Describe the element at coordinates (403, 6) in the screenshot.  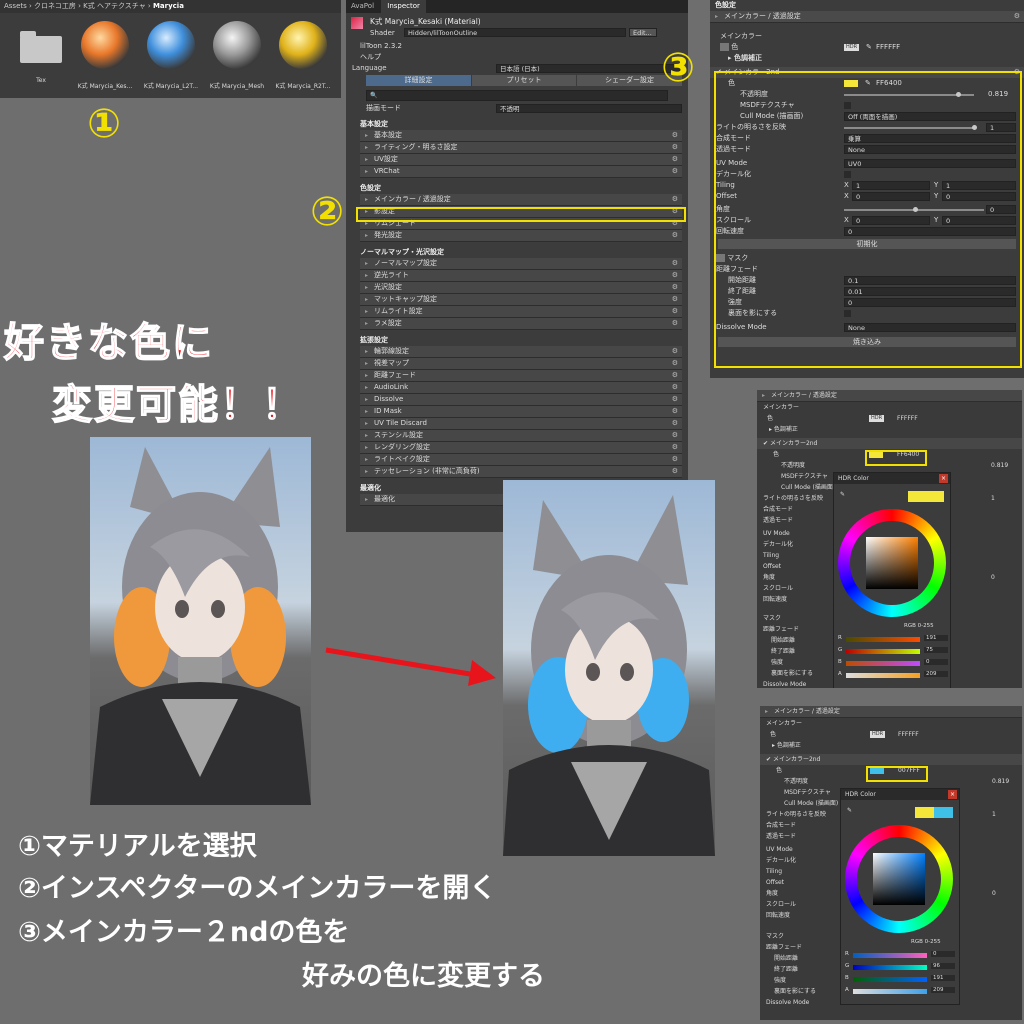
I see `tab-inspector: Inspector` at that location.